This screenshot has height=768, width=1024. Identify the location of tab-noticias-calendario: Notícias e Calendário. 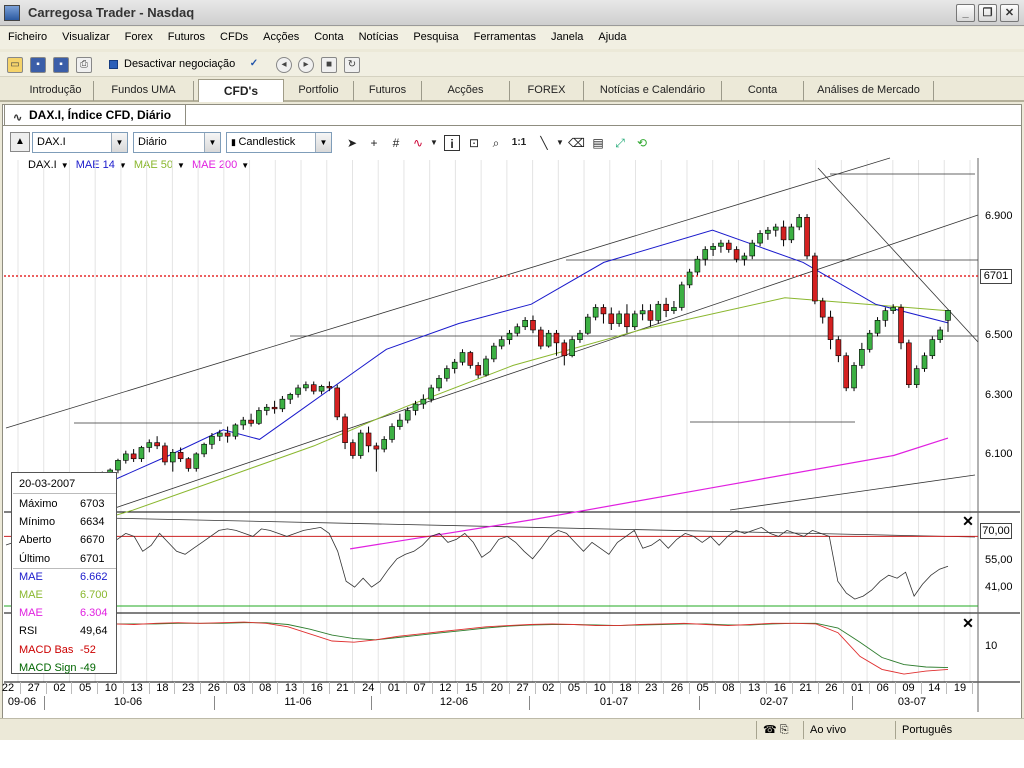
(653, 91).